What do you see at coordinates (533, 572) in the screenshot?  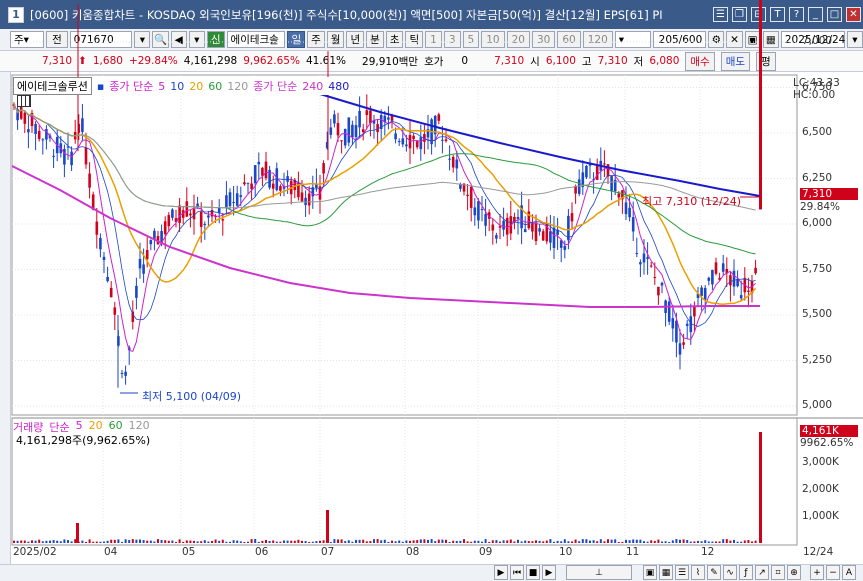 I see `stop-icon: ■` at bounding box center [533, 572].